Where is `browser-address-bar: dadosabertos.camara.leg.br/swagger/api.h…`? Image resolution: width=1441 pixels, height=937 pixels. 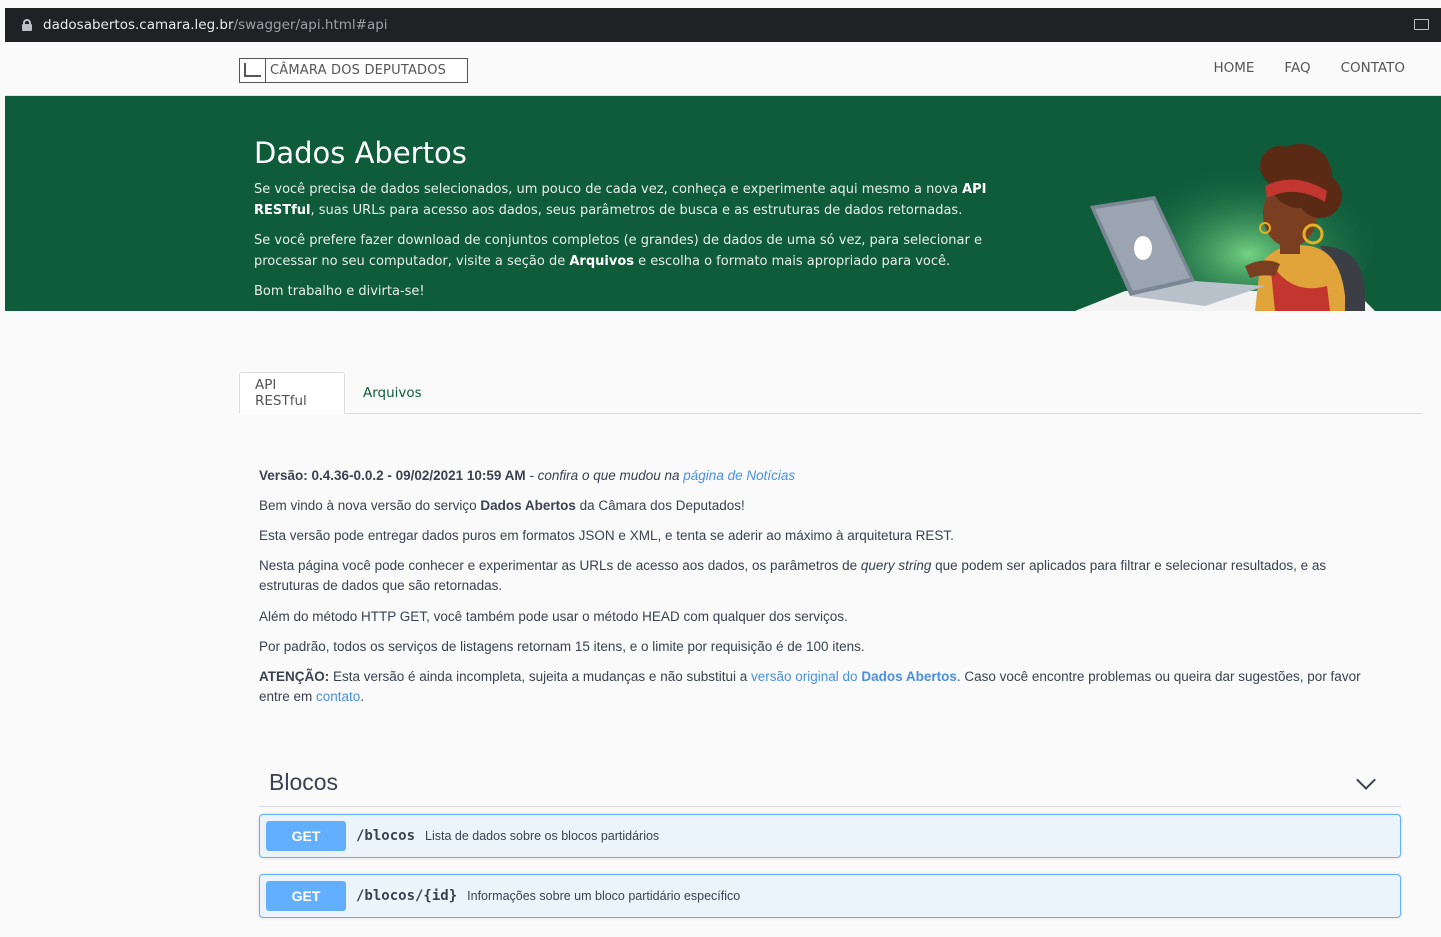
browser-address-bar: dadosabertos.camara.leg.br/swagger/api.h… is located at coordinates (723, 25).